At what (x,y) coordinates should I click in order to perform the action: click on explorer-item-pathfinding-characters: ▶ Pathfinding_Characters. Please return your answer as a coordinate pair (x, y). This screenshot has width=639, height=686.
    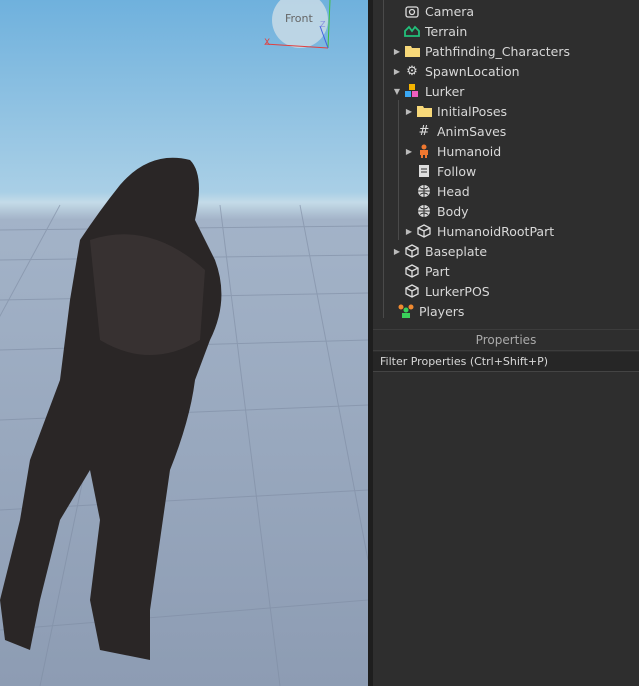
    Looking at the image, I should click on (480, 51).